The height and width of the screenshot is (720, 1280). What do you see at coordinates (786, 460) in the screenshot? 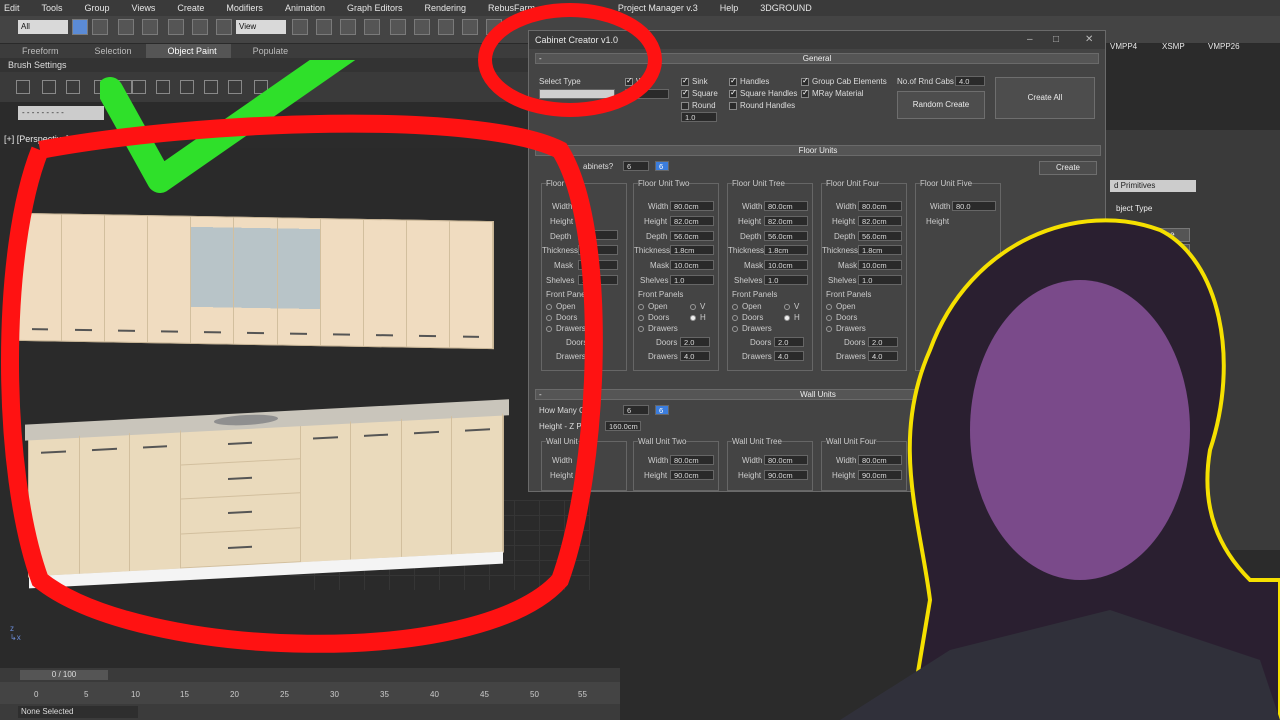
I see `wall3-width: 80.0cm` at bounding box center [786, 460].